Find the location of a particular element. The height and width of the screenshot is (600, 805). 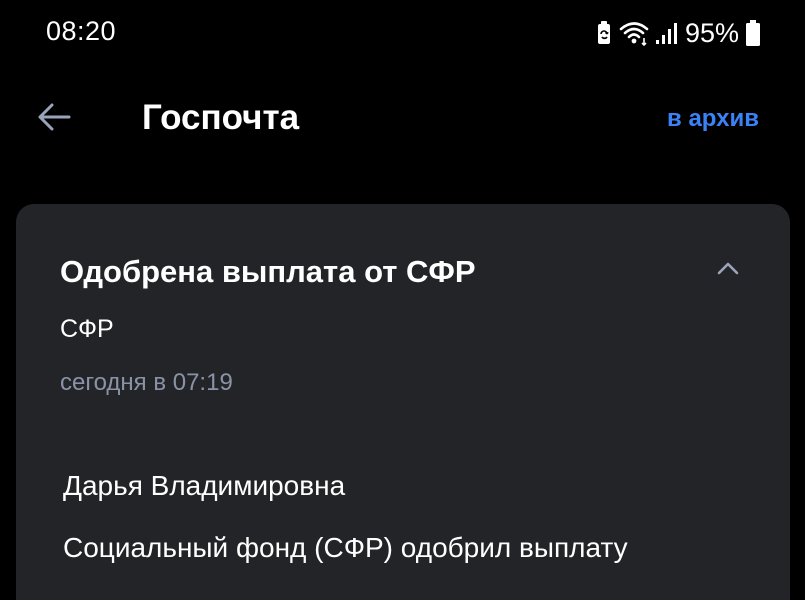

status-time: 08:20 is located at coordinates (81, 31).